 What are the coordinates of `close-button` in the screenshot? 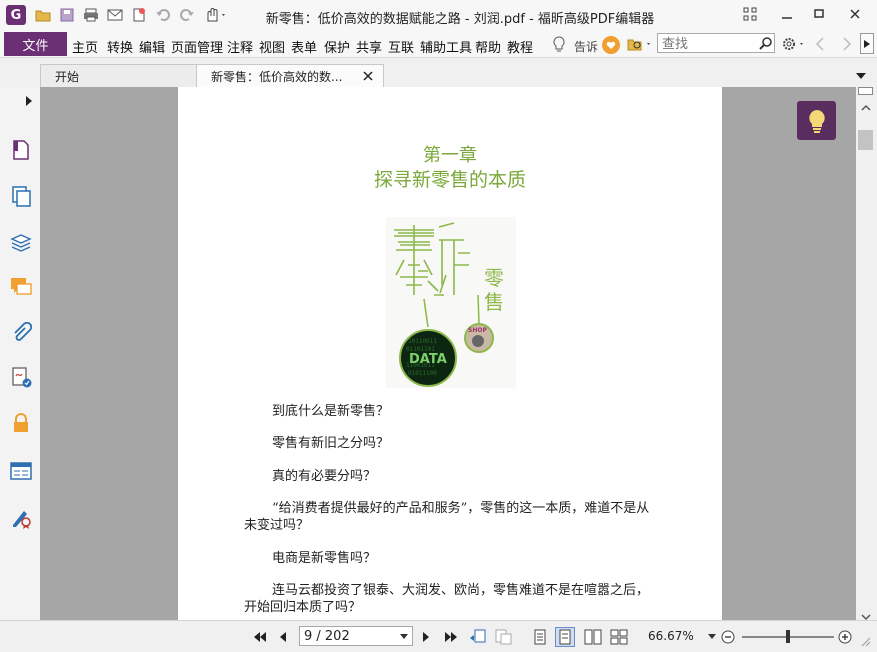 It's located at (855, 14).